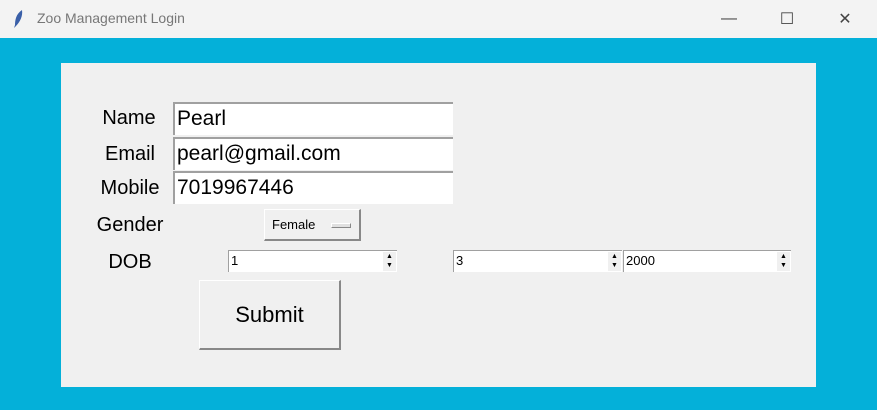  Describe the element at coordinates (130, 262) in the screenshot. I see `dob-label: DOB` at that location.